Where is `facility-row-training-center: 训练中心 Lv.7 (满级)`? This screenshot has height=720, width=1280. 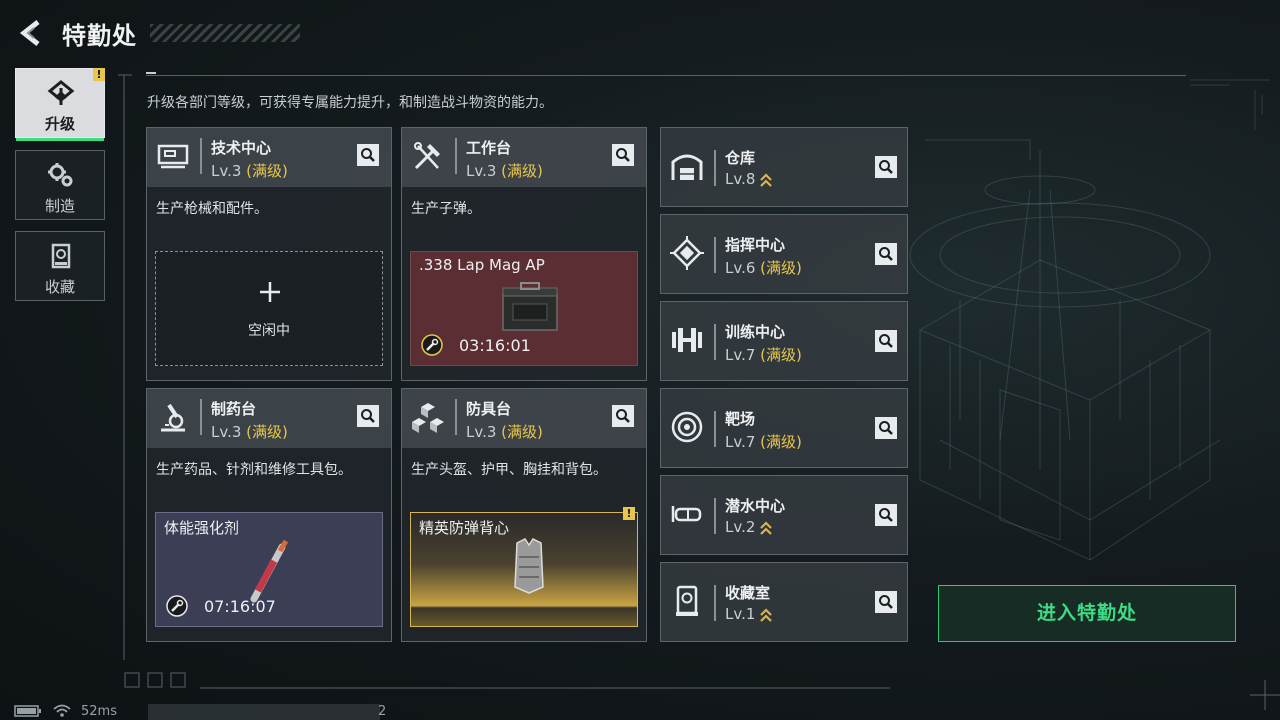 facility-row-training-center: 训练中心 Lv.7 (满级) is located at coordinates (784, 341).